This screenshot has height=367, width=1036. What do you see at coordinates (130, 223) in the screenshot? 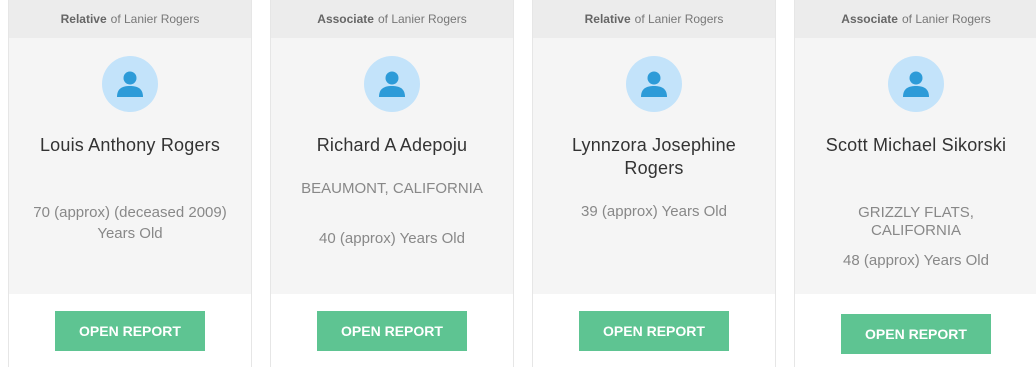
I see `person-age: 70 (approx) (deceased 2009) Years Old` at bounding box center [130, 223].